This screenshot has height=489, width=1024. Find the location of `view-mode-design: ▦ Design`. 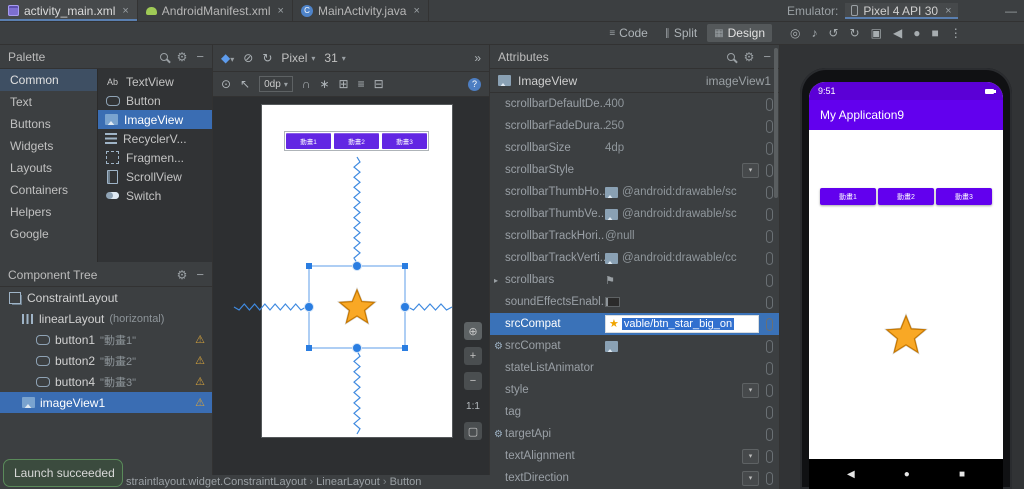

view-mode-design: ▦ Design is located at coordinates (739, 33).